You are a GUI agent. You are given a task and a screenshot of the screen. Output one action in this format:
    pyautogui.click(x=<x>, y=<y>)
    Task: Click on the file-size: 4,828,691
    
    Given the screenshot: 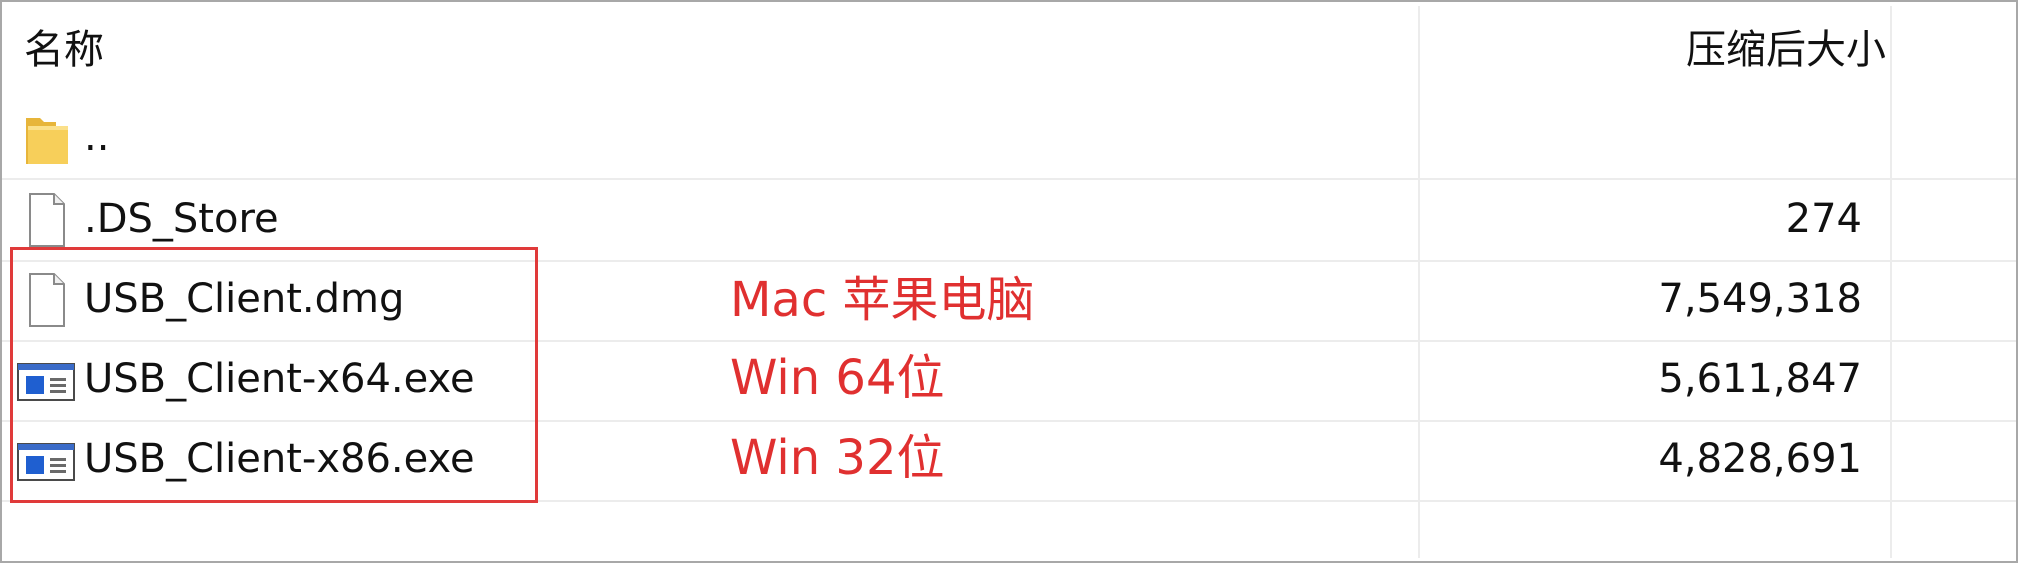 What is the action you would take?
    pyautogui.click(x=1760, y=459)
    